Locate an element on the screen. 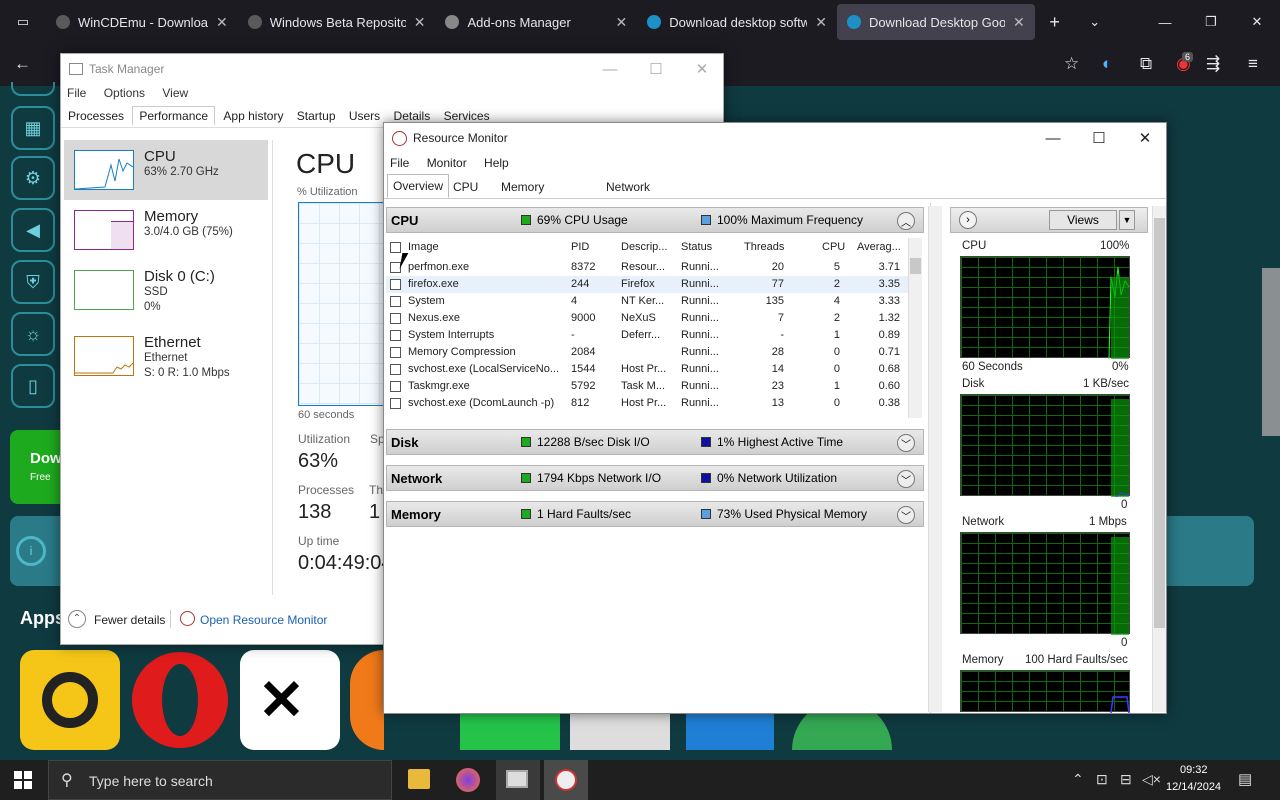 The image size is (1280, 800). col-status: Status is located at coordinates (696, 247).